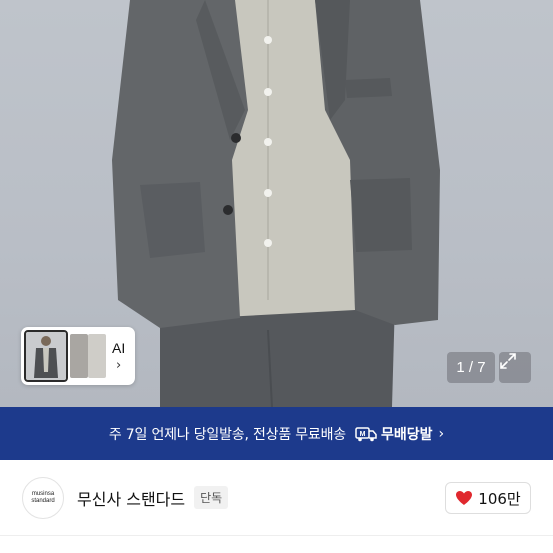 This screenshot has width=553, height=553. I want to click on thumbnail-photo, so click(46, 356).